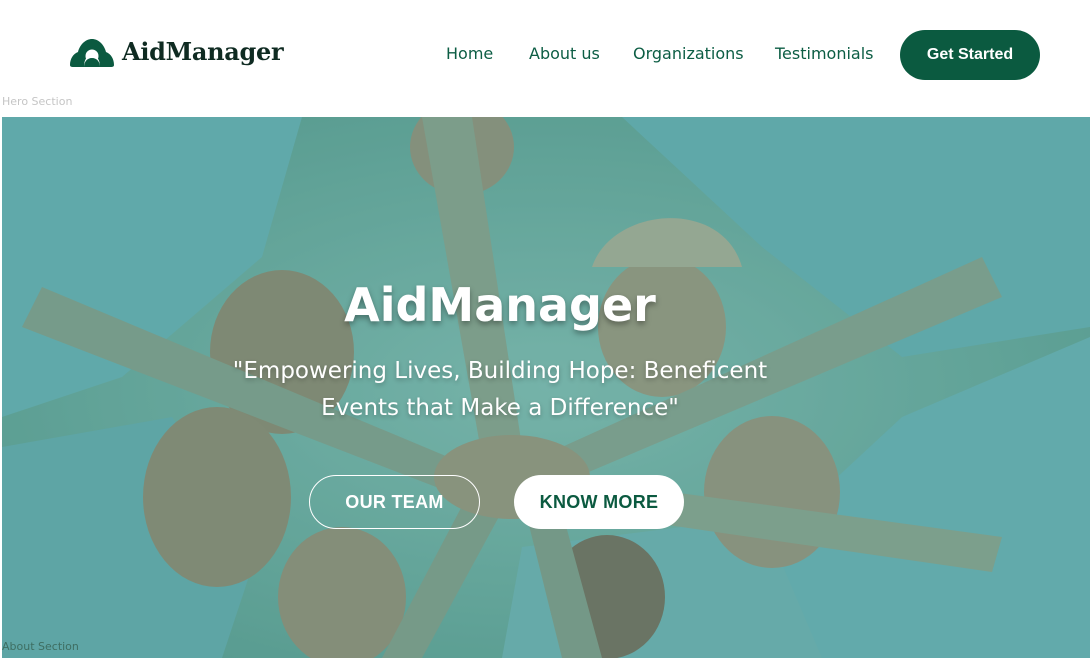 The image size is (1090, 658). Describe the element at coordinates (469, 54) in the screenshot. I see `nav-home: Home` at that location.